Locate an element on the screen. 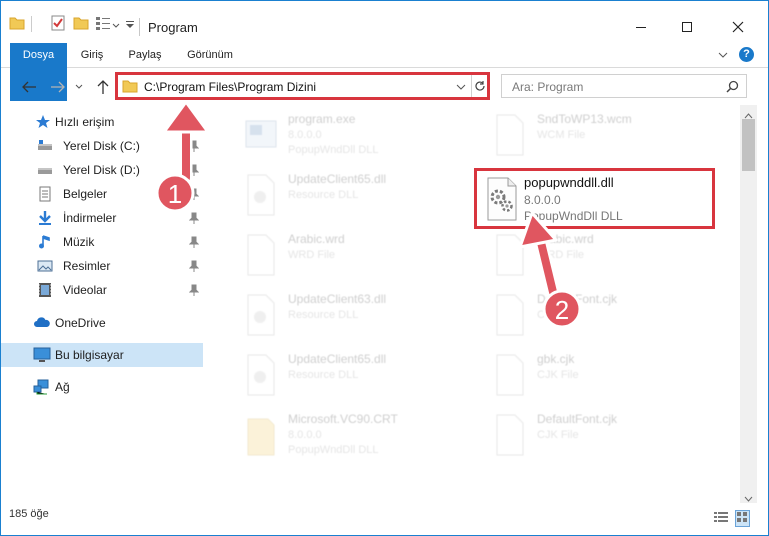 The height and width of the screenshot is (536, 769). sidebar-item-music: Müzik is located at coordinates (102, 242).